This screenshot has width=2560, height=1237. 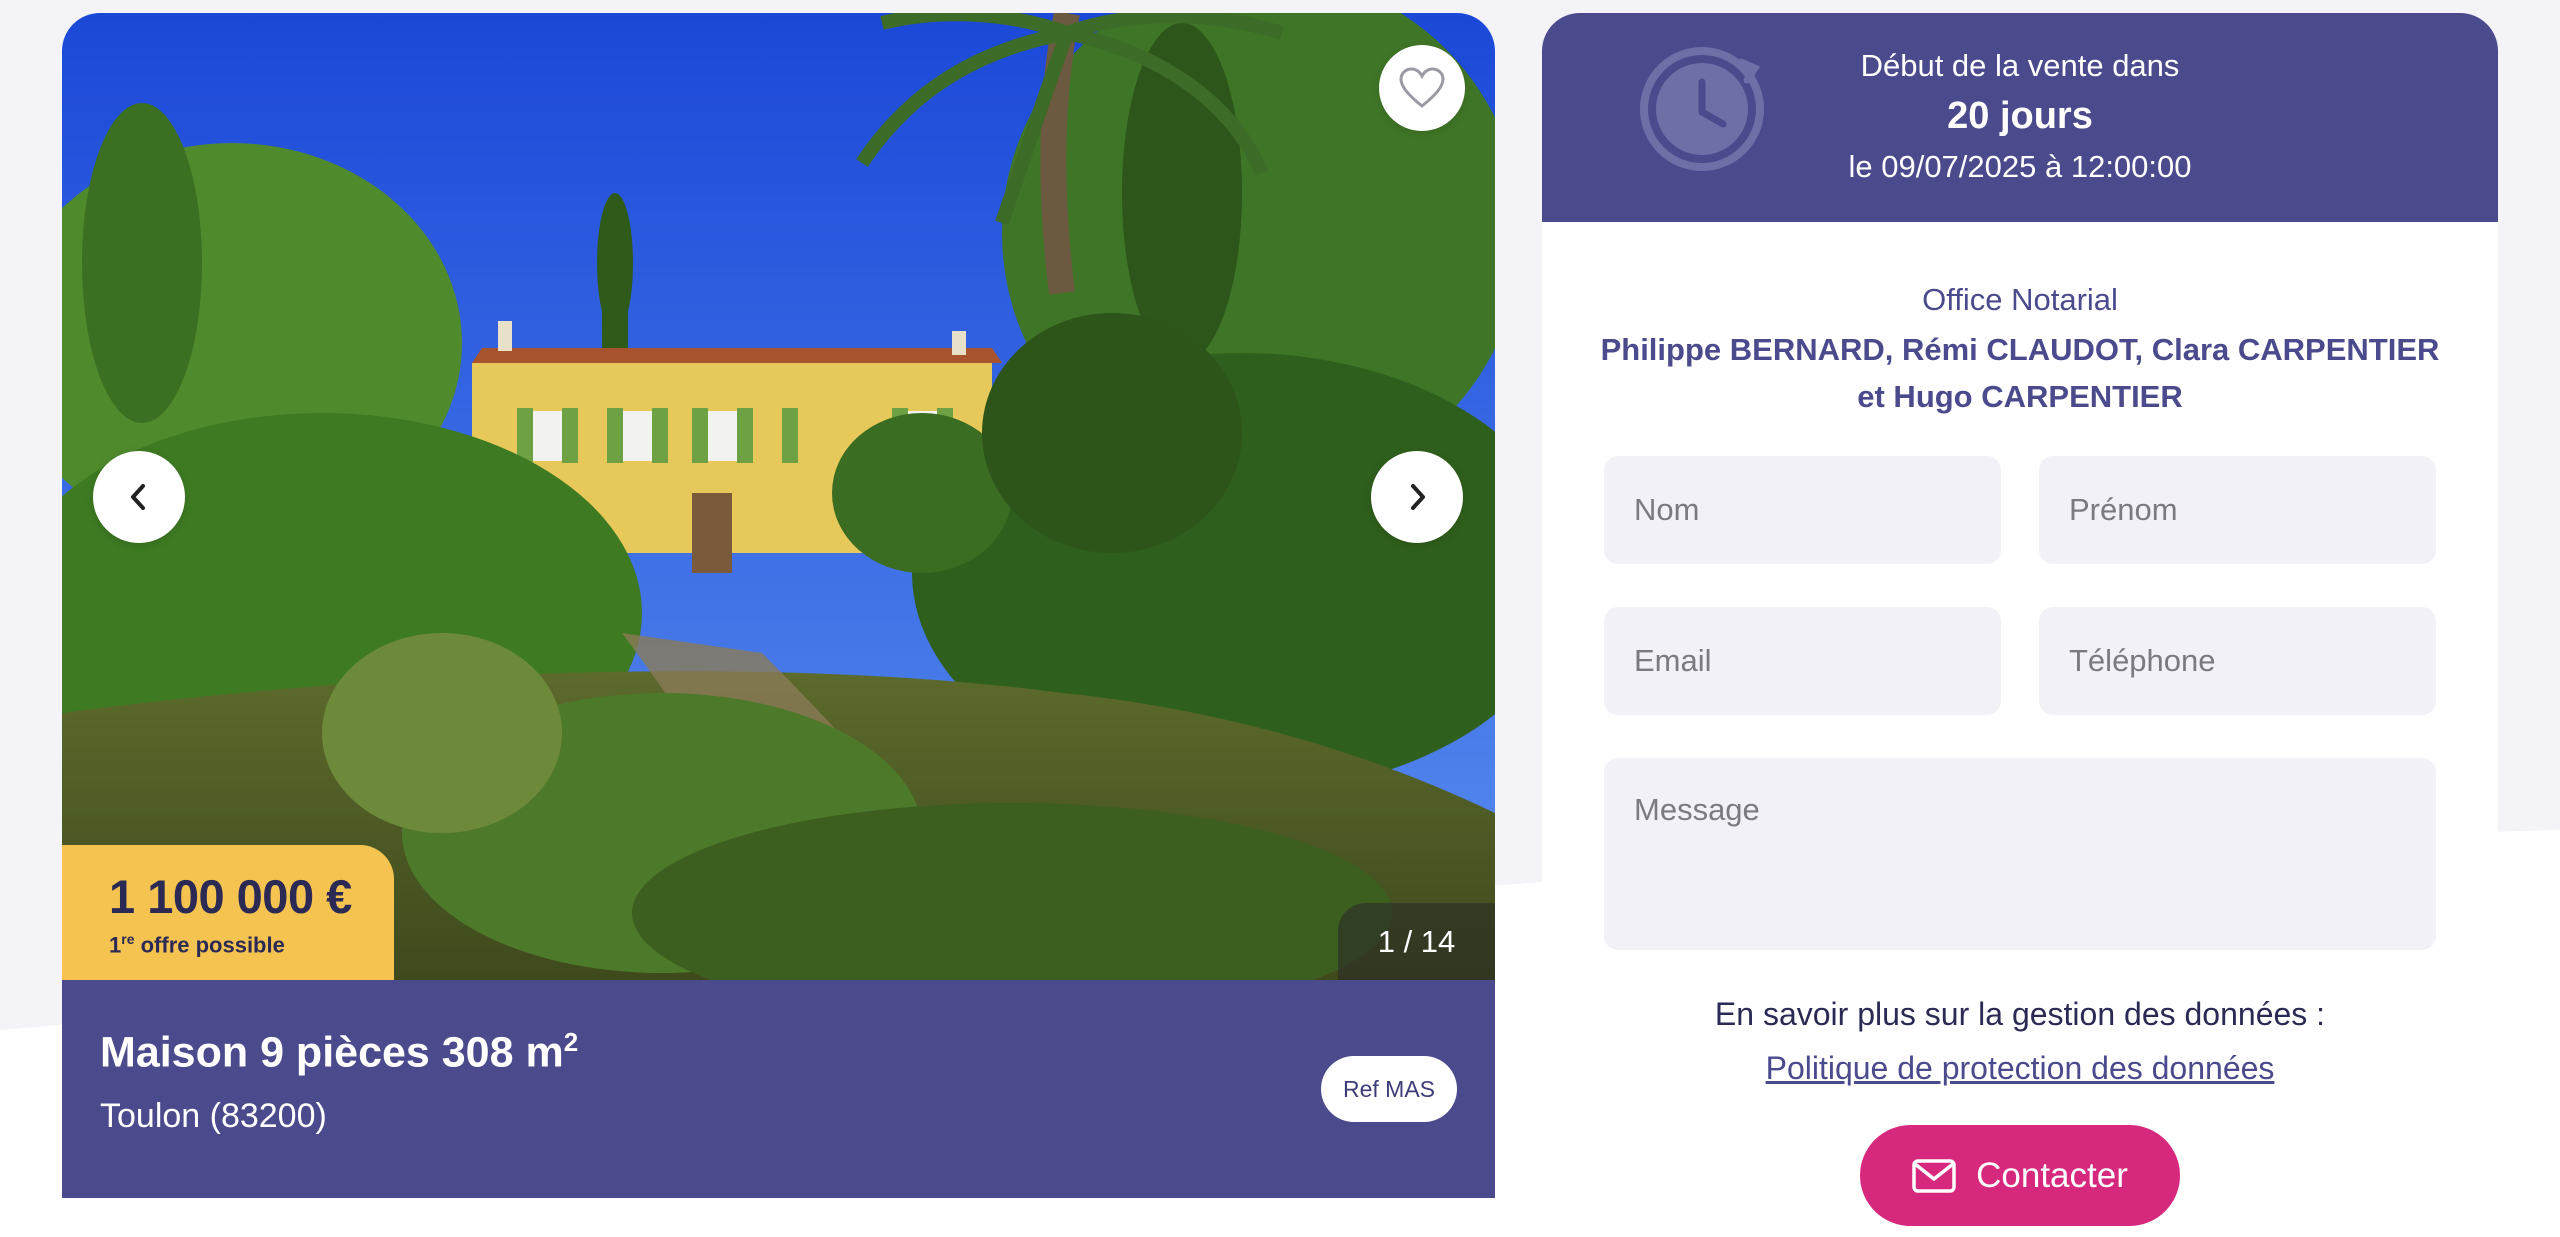 I want to click on price-value: 1 100 000 €, so click(x=230, y=896).